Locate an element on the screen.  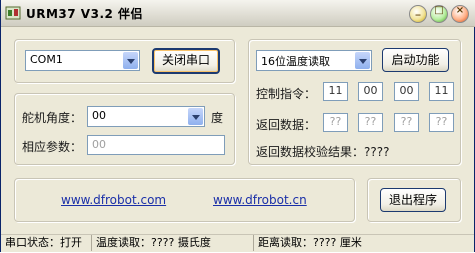
return-byte-2-value: ?? is located at coordinates (370, 121).